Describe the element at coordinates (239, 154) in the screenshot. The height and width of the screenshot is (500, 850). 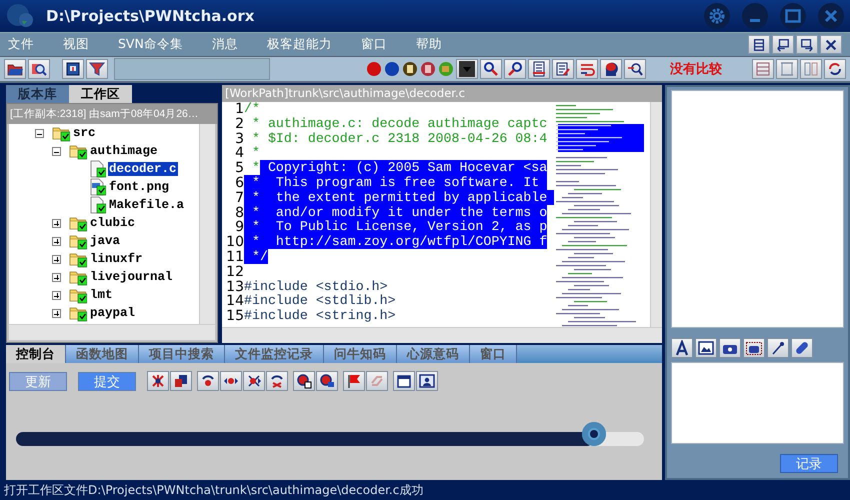
I see `line-number: 4` at that location.